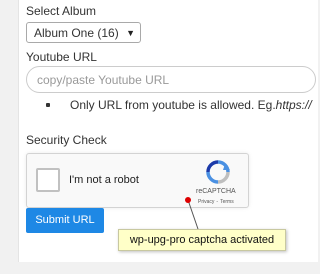  I want to click on youtube-url-input: copy/paste Youtube URL, so click(171, 79).